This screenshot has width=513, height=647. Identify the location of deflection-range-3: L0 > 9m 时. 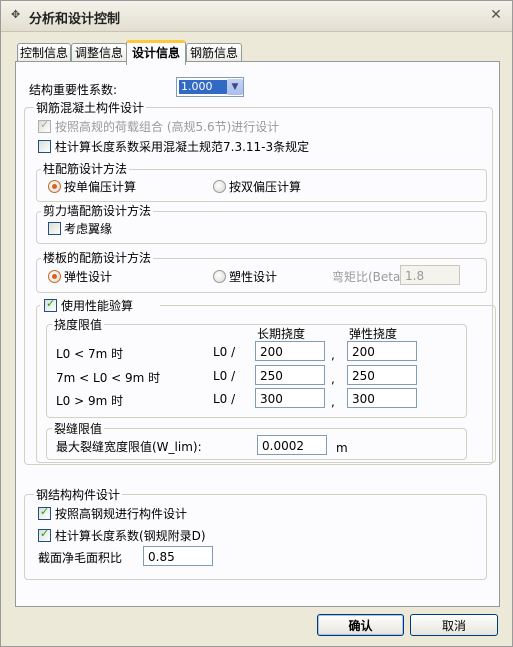
(90, 401).